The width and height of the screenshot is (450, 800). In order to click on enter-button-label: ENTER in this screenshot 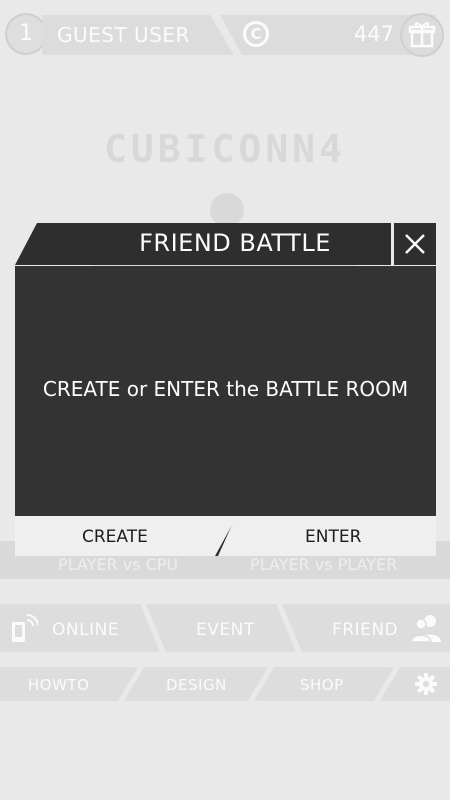, I will do `click(333, 537)`.